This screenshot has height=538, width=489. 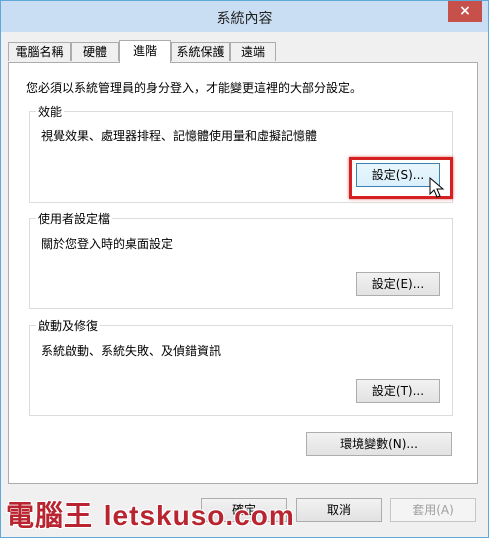 I want to click on apply-button: 套用(A), so click(x=433, y=510).